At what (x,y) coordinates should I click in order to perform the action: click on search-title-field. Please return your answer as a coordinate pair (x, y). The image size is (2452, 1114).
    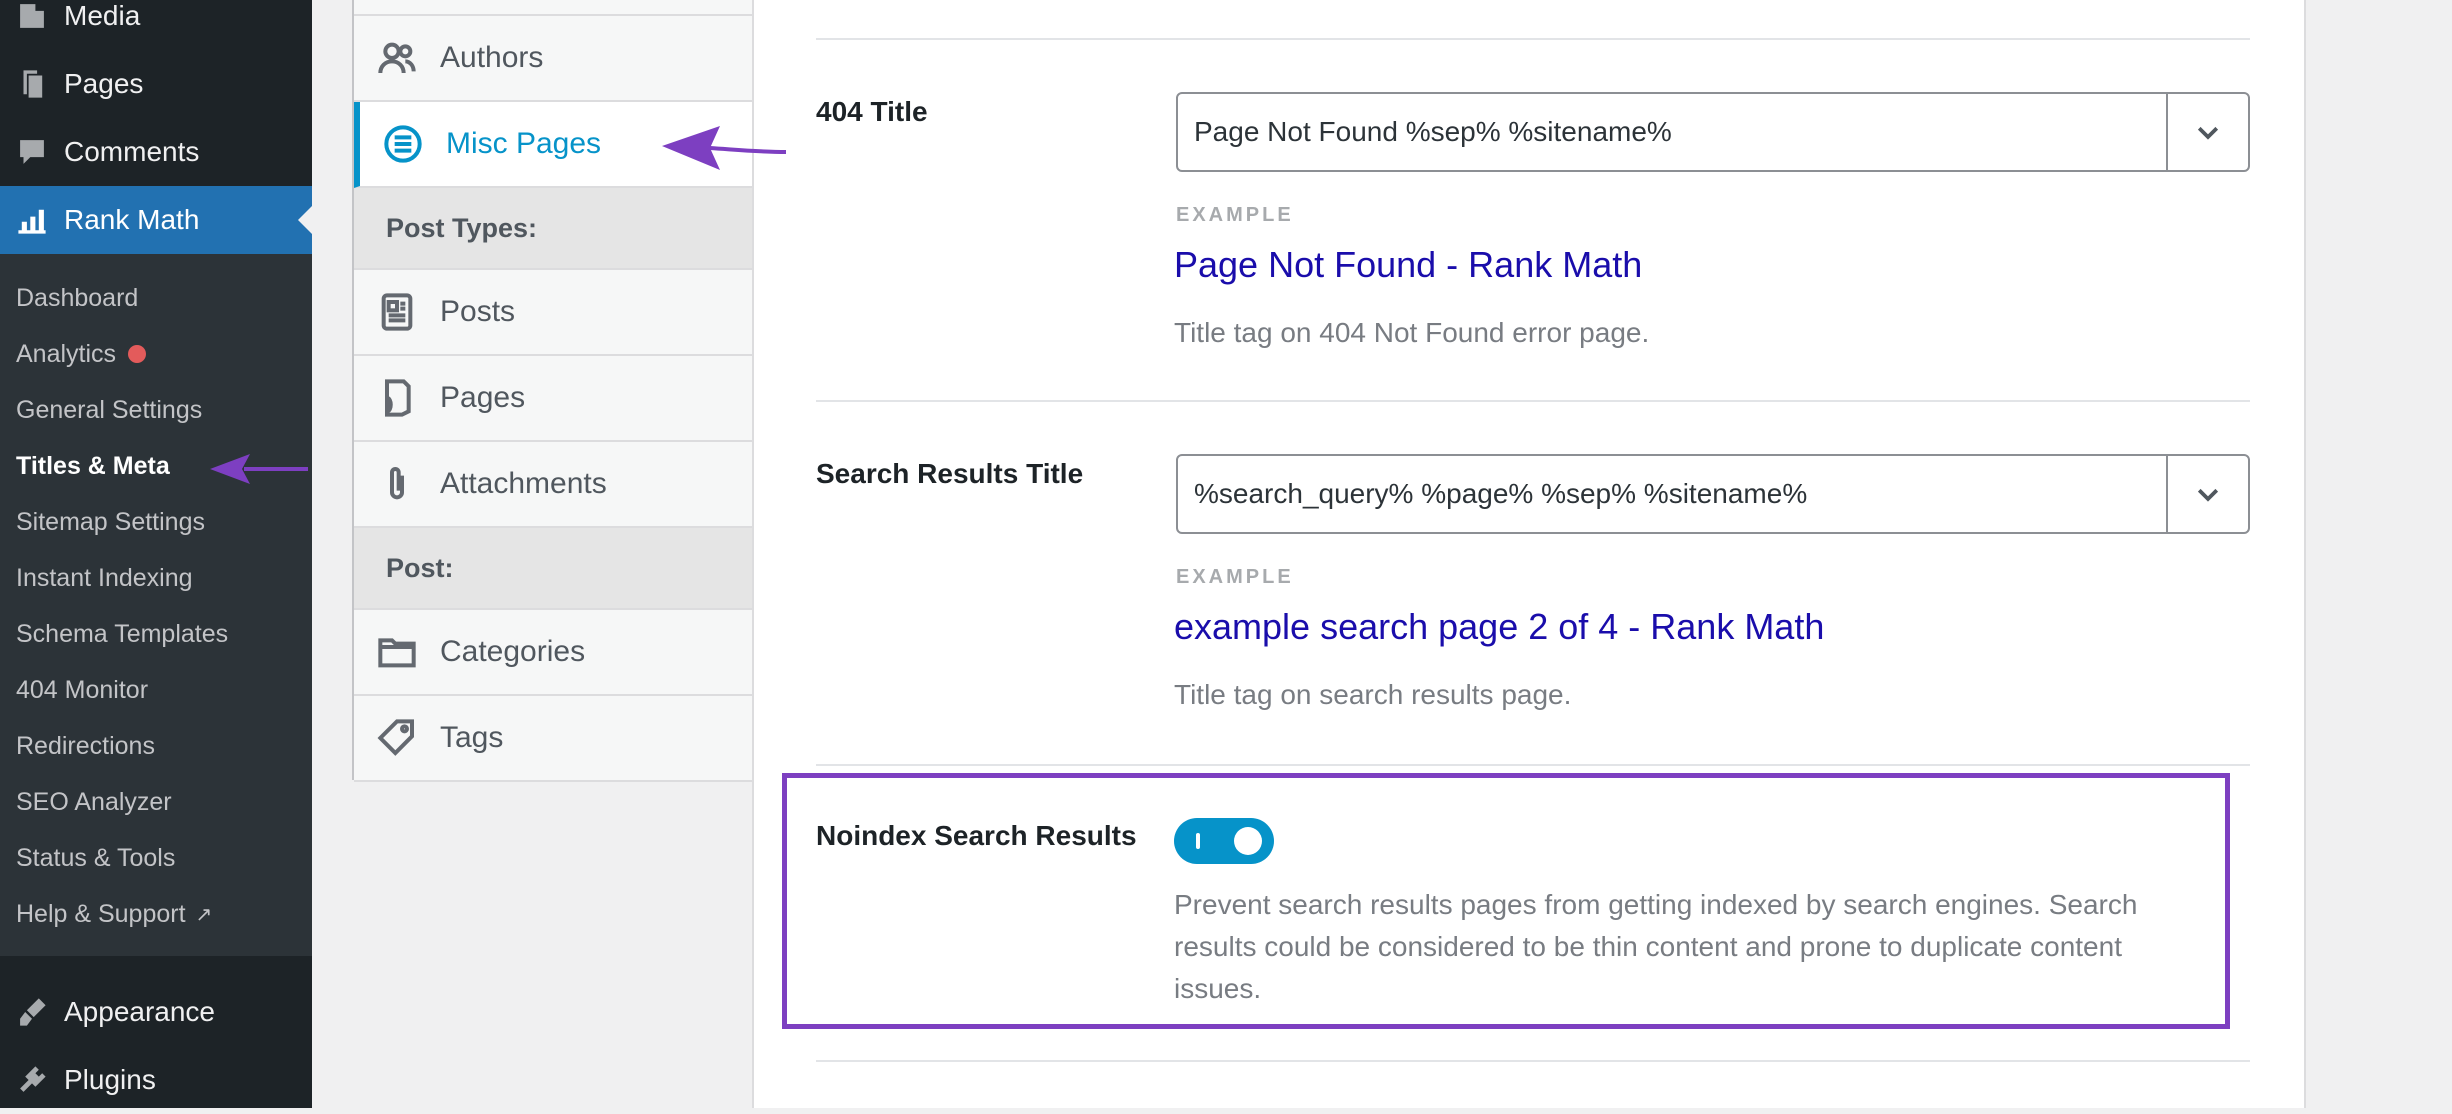
    Looking at the image, I should click on (1713, 494).